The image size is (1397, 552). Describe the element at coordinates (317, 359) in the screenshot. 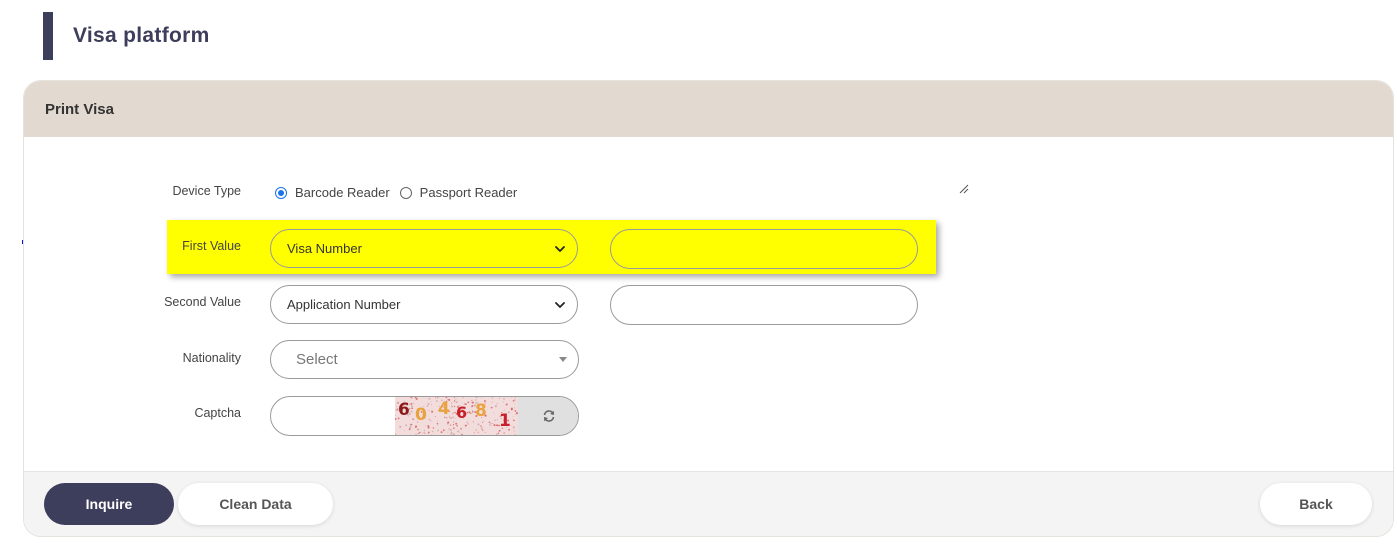

I see `nationality-select-placeholder: Select` at that location.